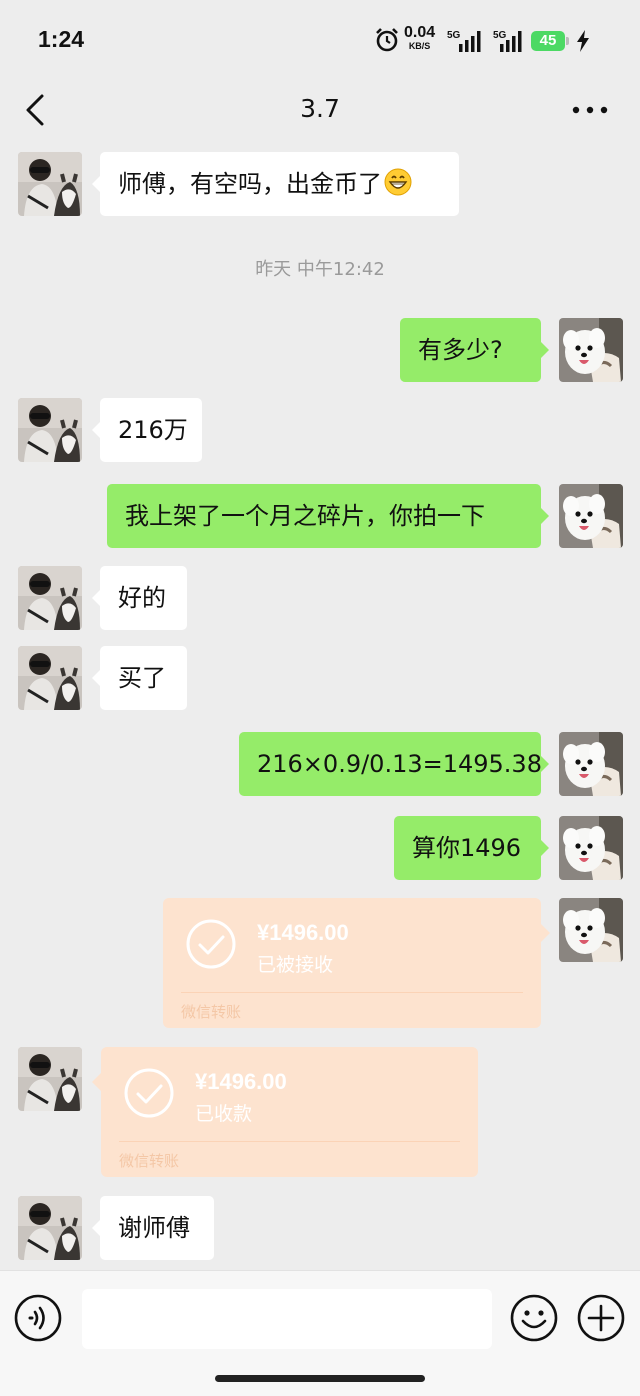 Image resolution: width=640 pixels, height=1396 pixels. What do you see at coordinates (601, 1318) in the screenshot?
I see `plus-icon` at bounding box center [601, 1318].